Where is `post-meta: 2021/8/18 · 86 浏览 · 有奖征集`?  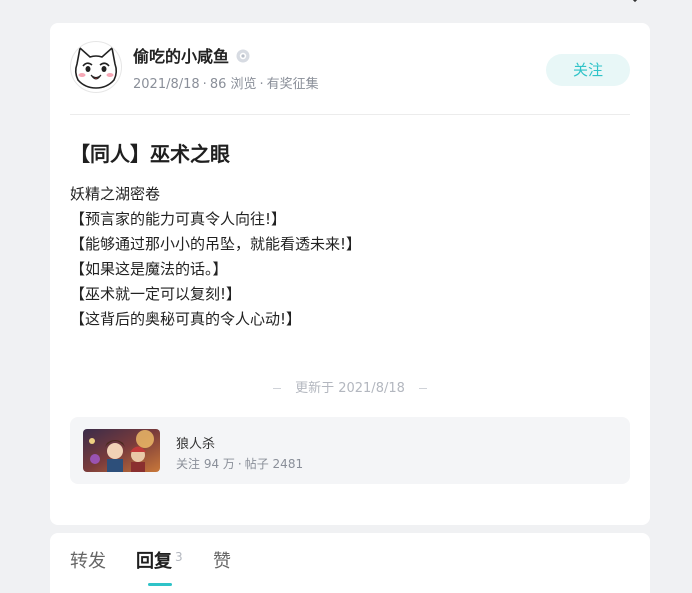
post-meta: 2021/8/18 · 86 浏览 · 有奖征集 is located at coordinates (226, 84).